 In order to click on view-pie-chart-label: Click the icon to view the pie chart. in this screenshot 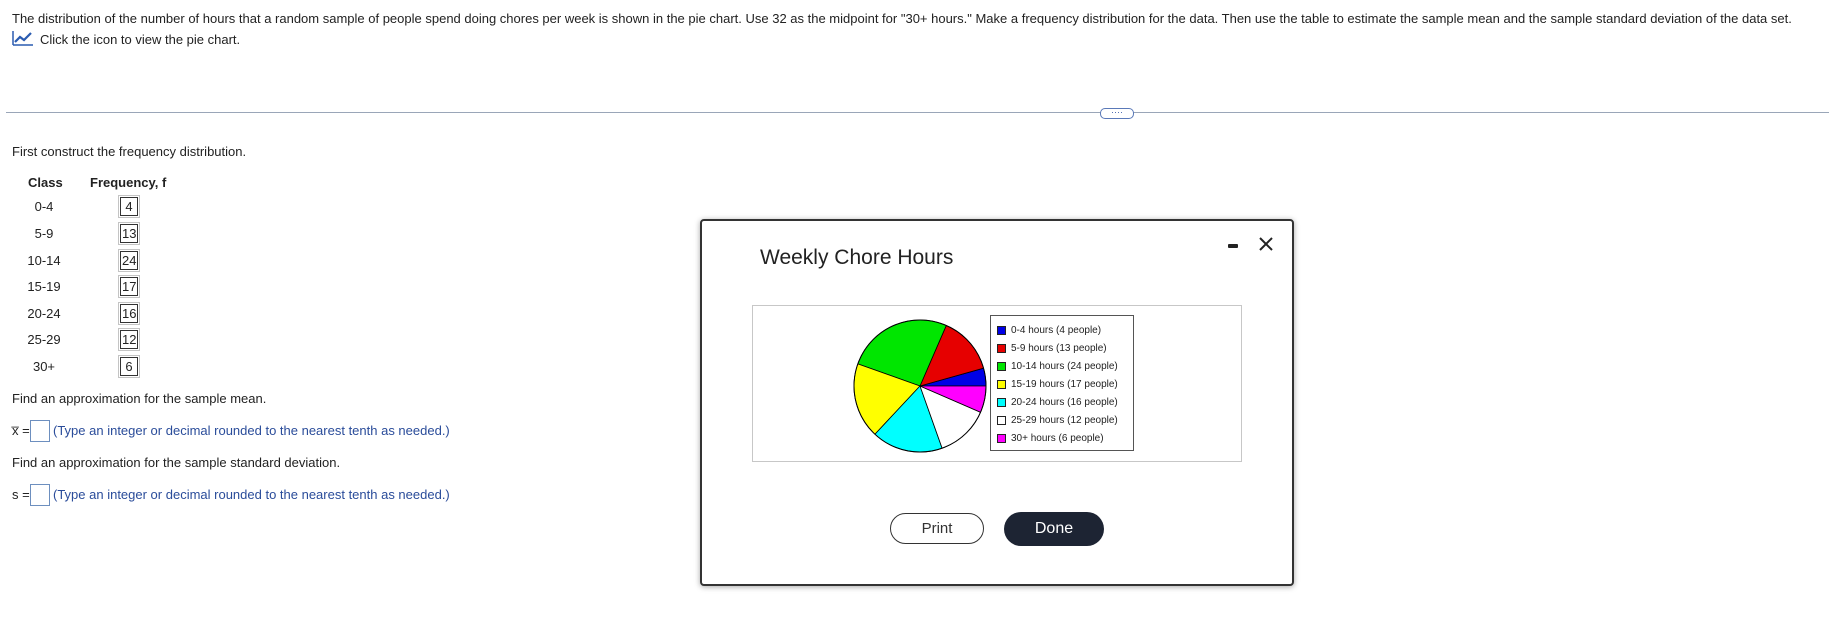, I will do `click(140, 39)`.